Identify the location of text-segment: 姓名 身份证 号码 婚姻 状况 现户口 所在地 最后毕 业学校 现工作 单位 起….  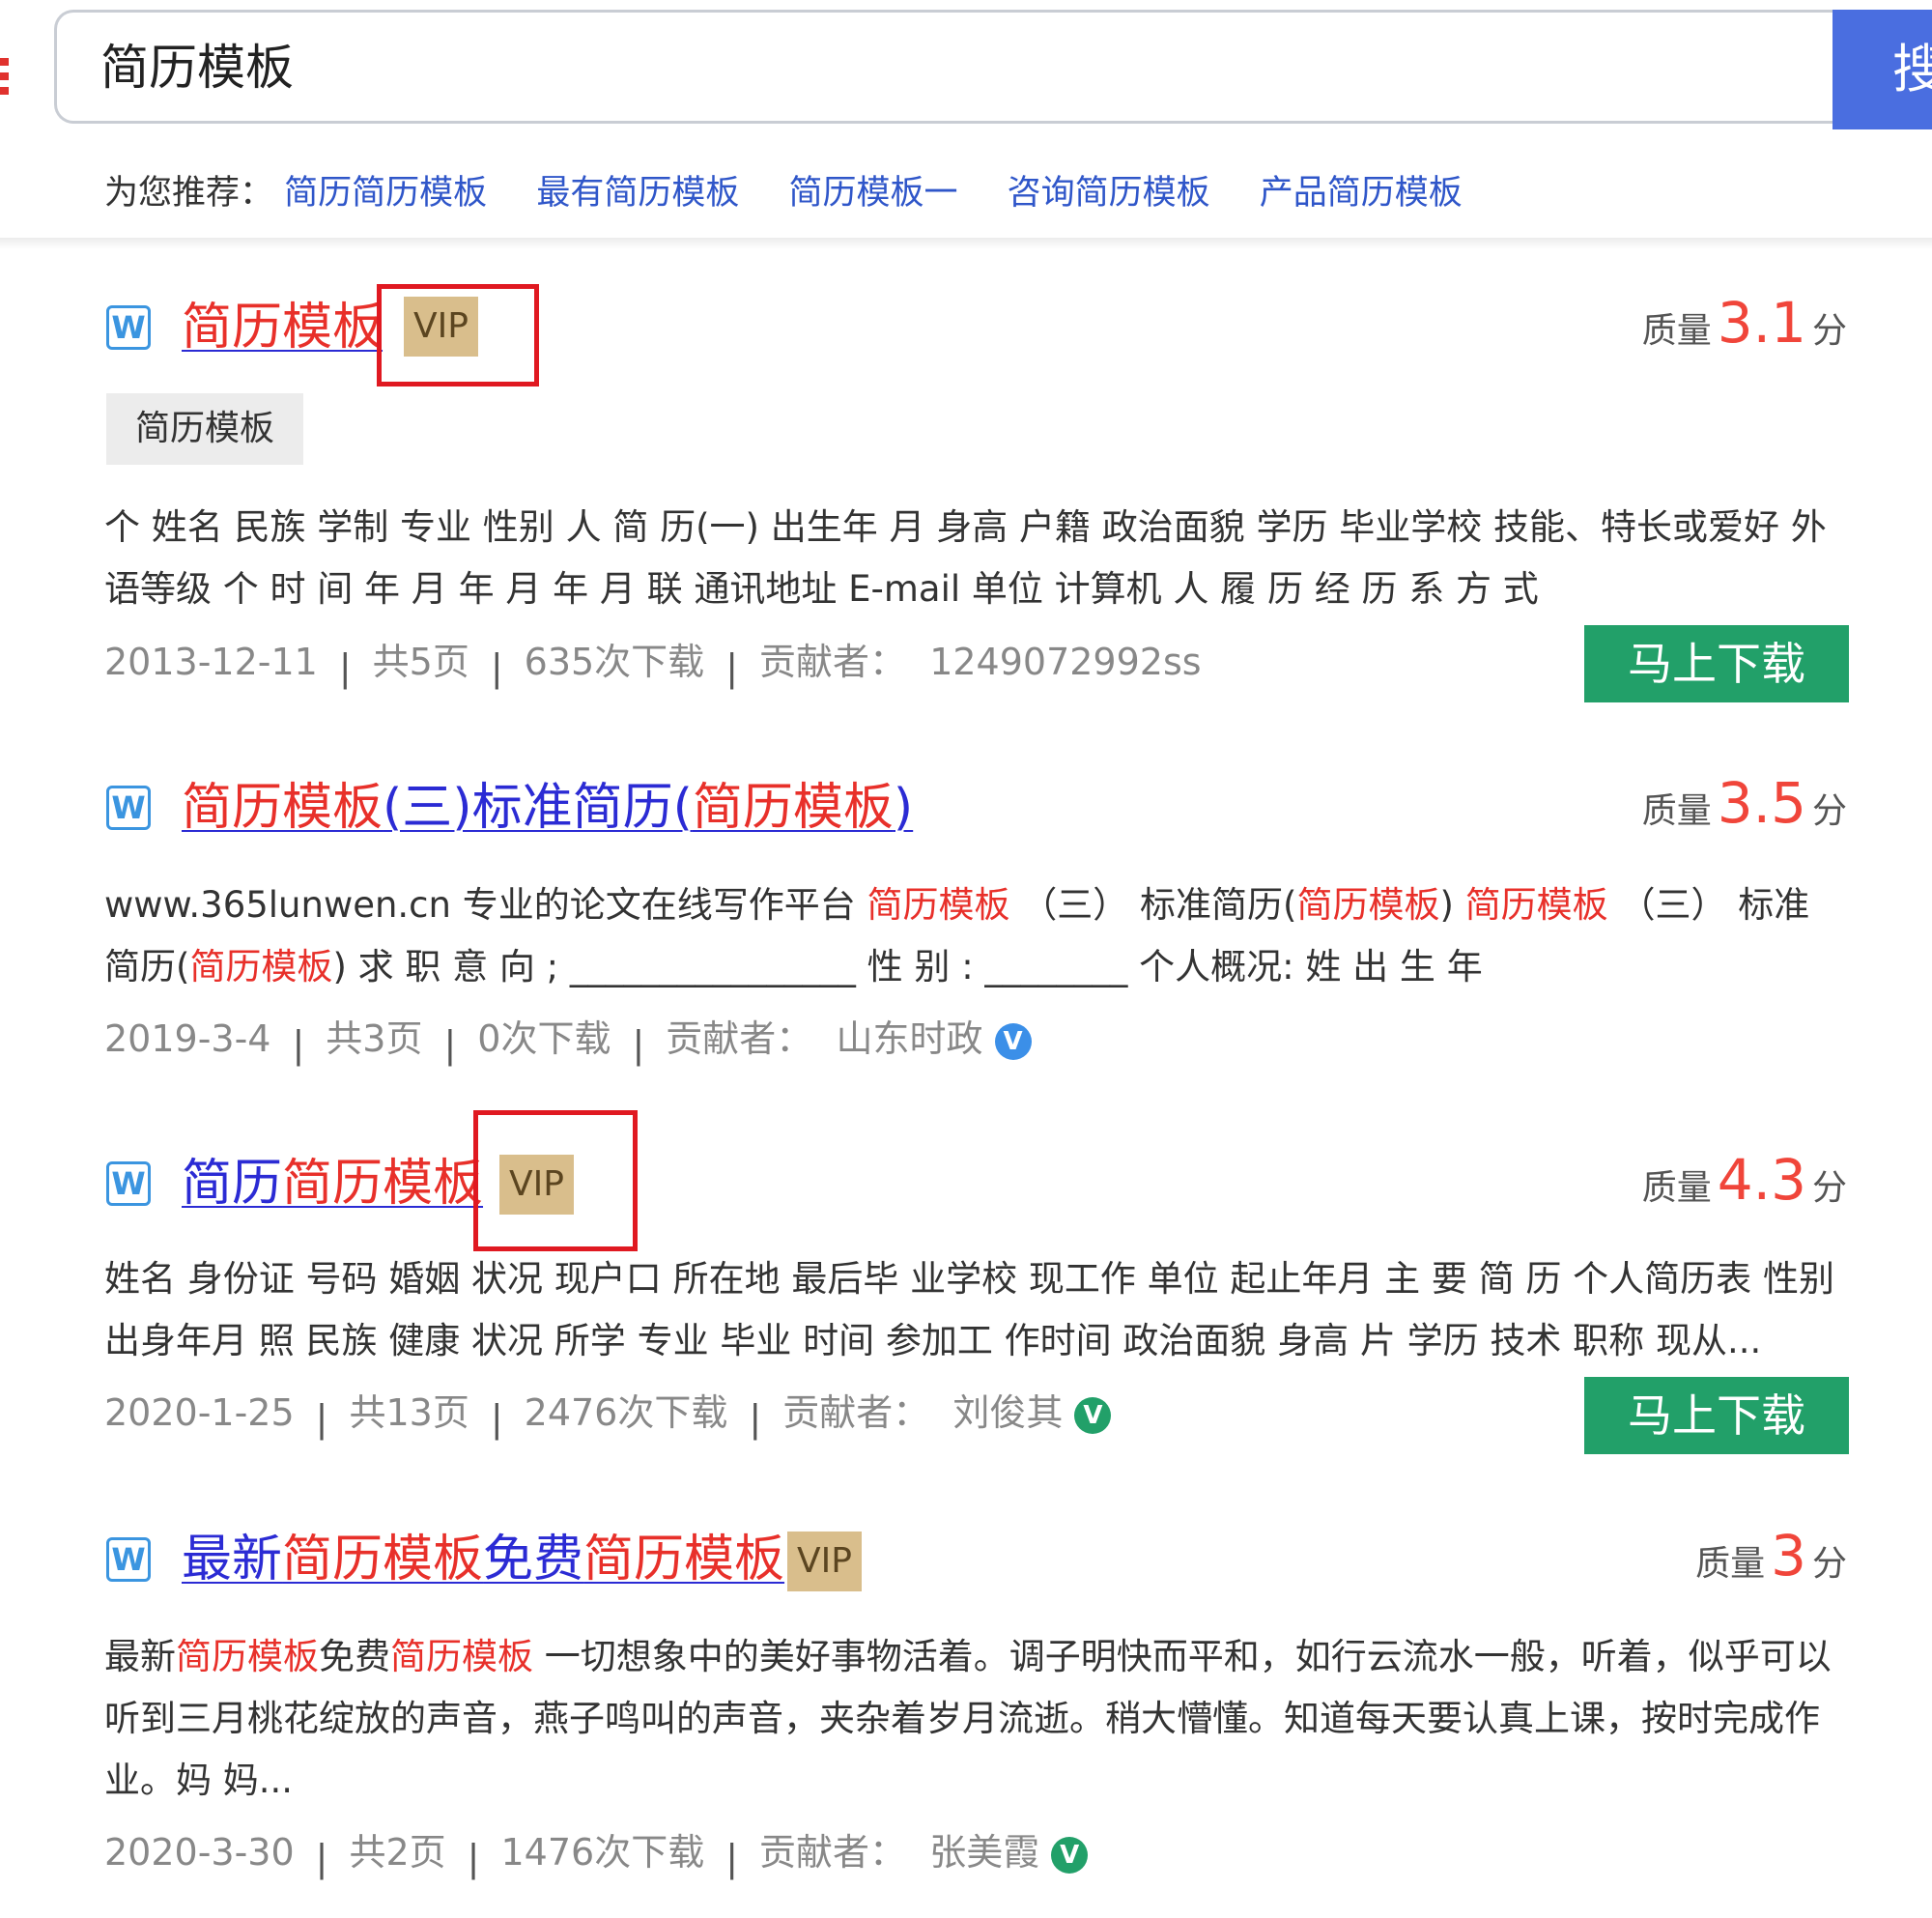
(969, 1309).